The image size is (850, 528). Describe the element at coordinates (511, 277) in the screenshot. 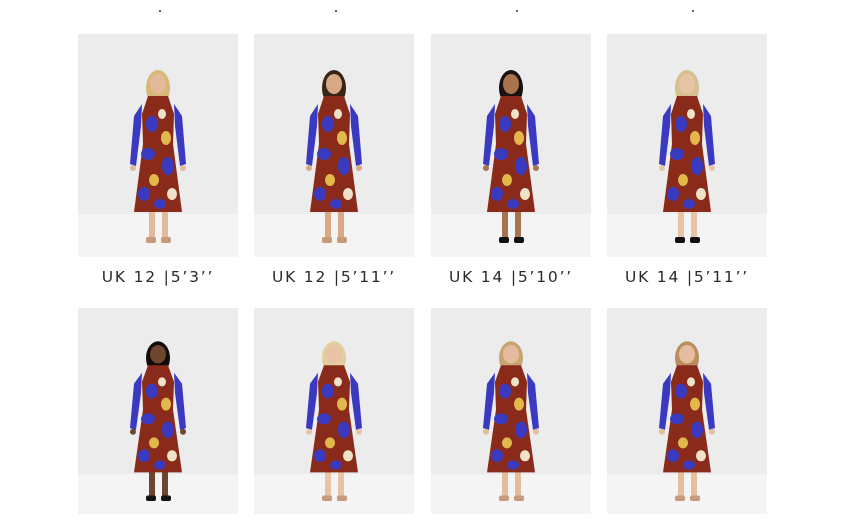

I see `size-height-label: UK 14 |5’10’’` at that location.